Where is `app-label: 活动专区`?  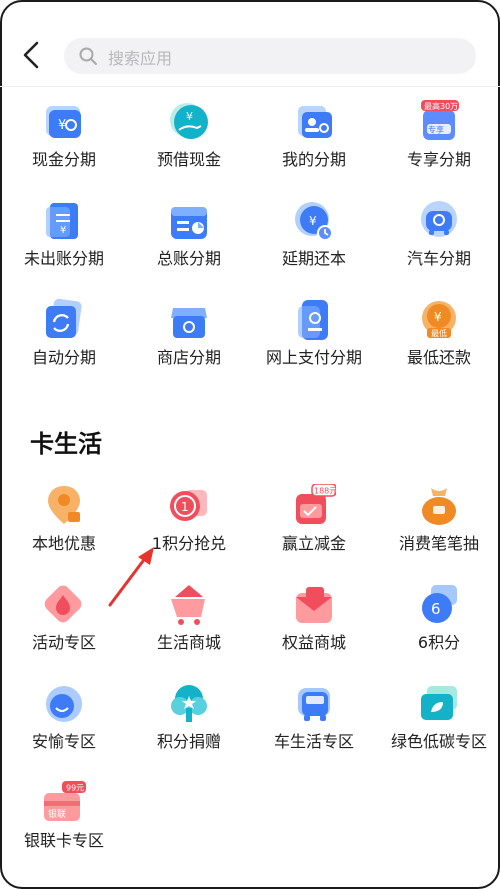
app-label: 活动专区 is located at coordinates (63, 642).